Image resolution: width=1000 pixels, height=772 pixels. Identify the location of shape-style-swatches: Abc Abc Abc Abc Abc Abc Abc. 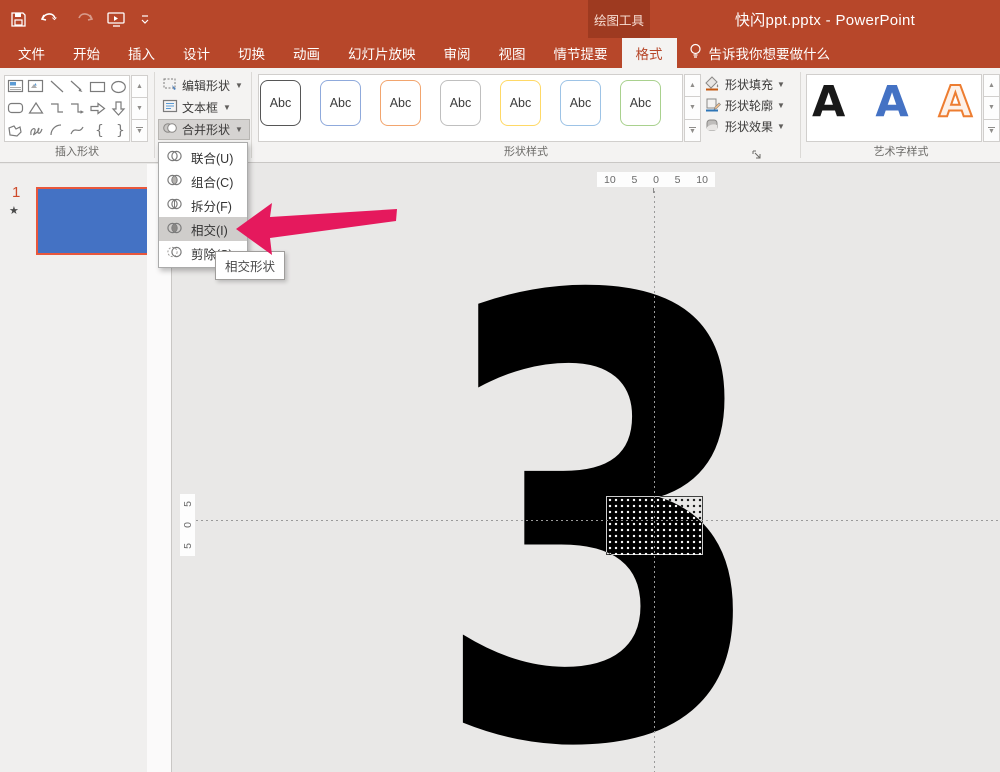
(460, 103).